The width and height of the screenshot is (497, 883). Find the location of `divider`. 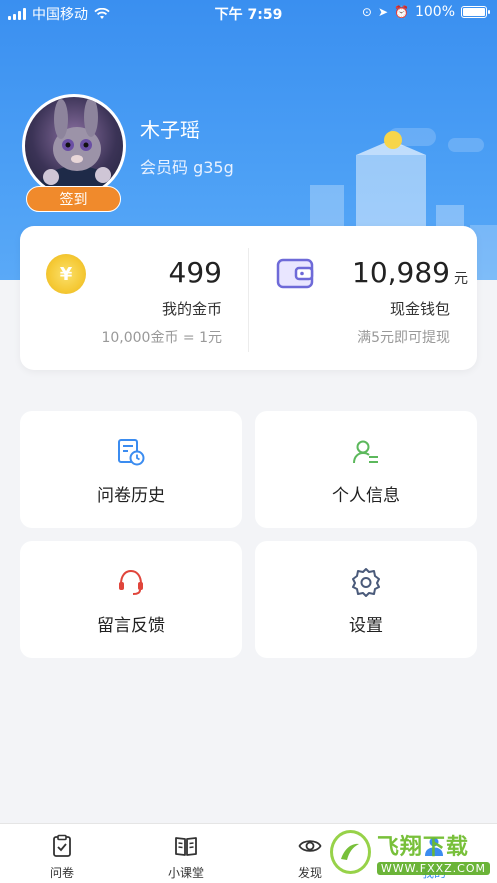

divider is located at coordinates (248, 300).